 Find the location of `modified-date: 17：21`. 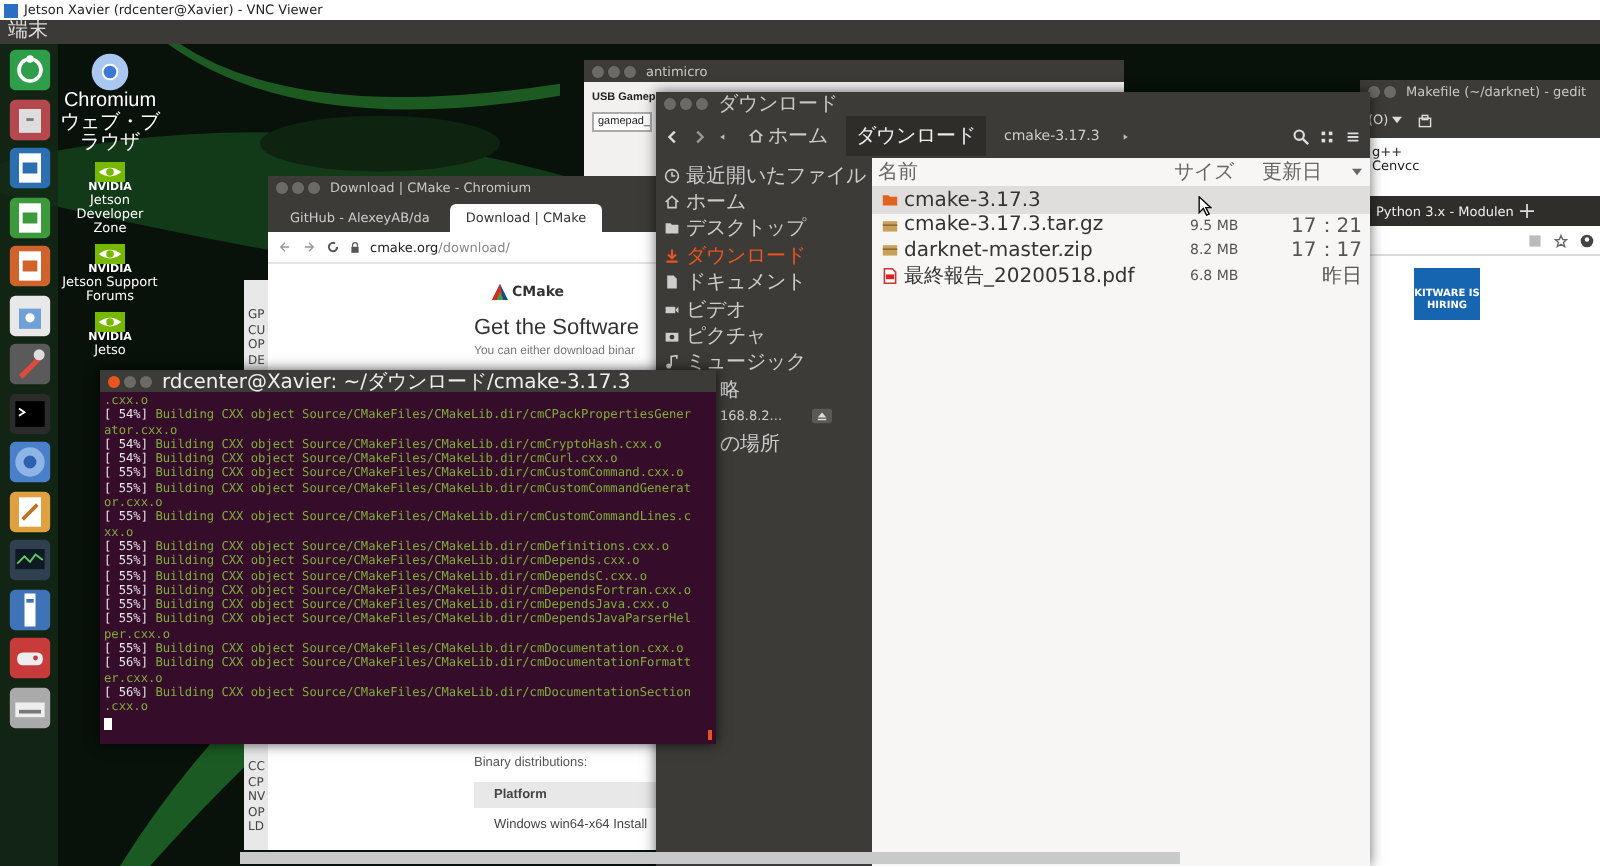

modified-date: 17：21 is located at coordinates (1326, 226).